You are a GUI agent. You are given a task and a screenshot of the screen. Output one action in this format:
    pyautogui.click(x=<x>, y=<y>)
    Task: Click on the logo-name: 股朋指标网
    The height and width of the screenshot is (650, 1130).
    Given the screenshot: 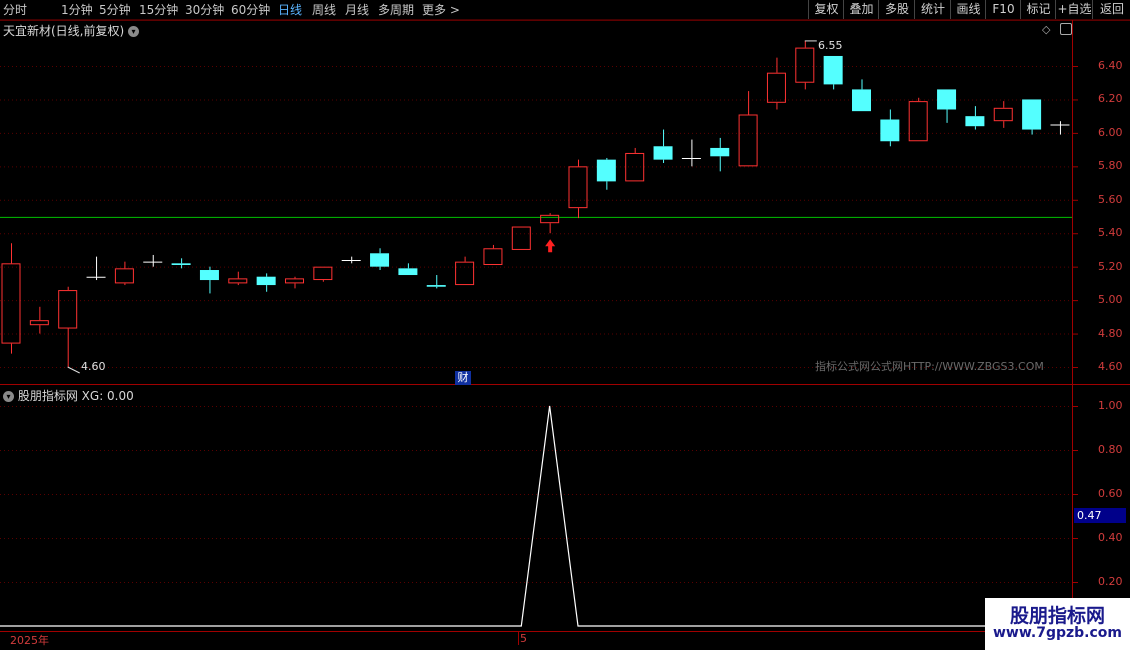 What is the action you would take?
    pyautogui.click(x=1057, y=616)
    